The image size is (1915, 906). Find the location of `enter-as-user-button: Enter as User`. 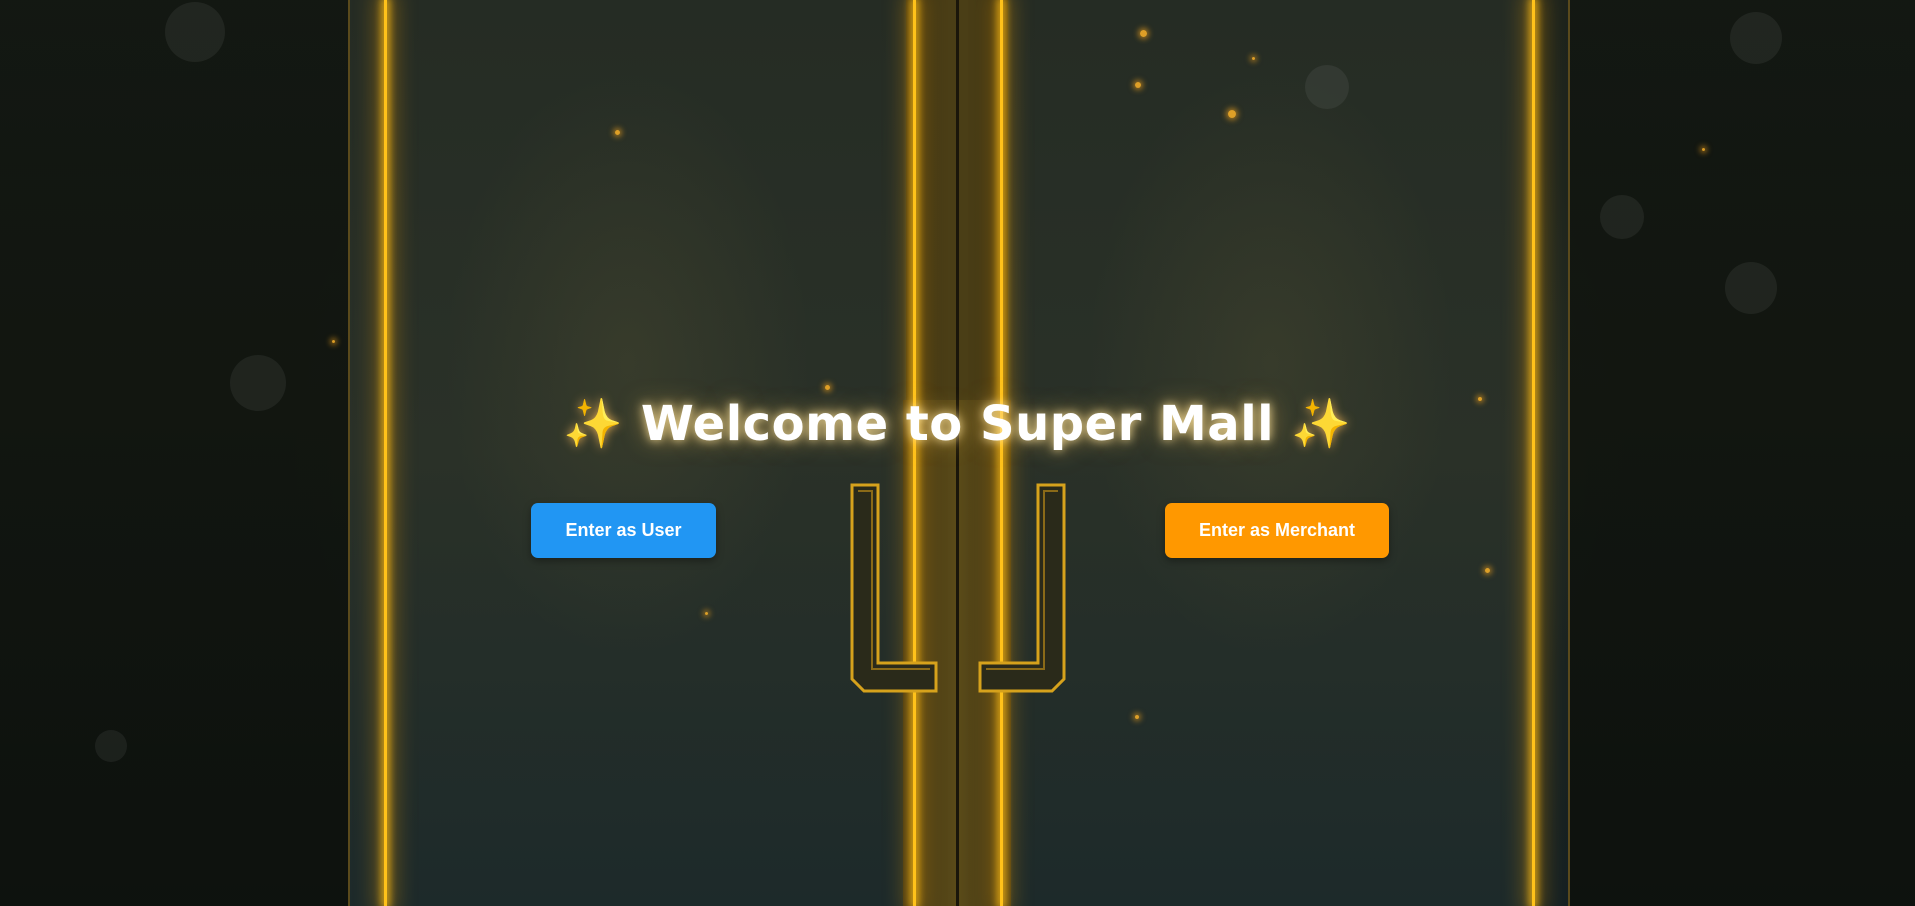

enter-as-user-button: Enter as User is located at coordinates (623, 530).